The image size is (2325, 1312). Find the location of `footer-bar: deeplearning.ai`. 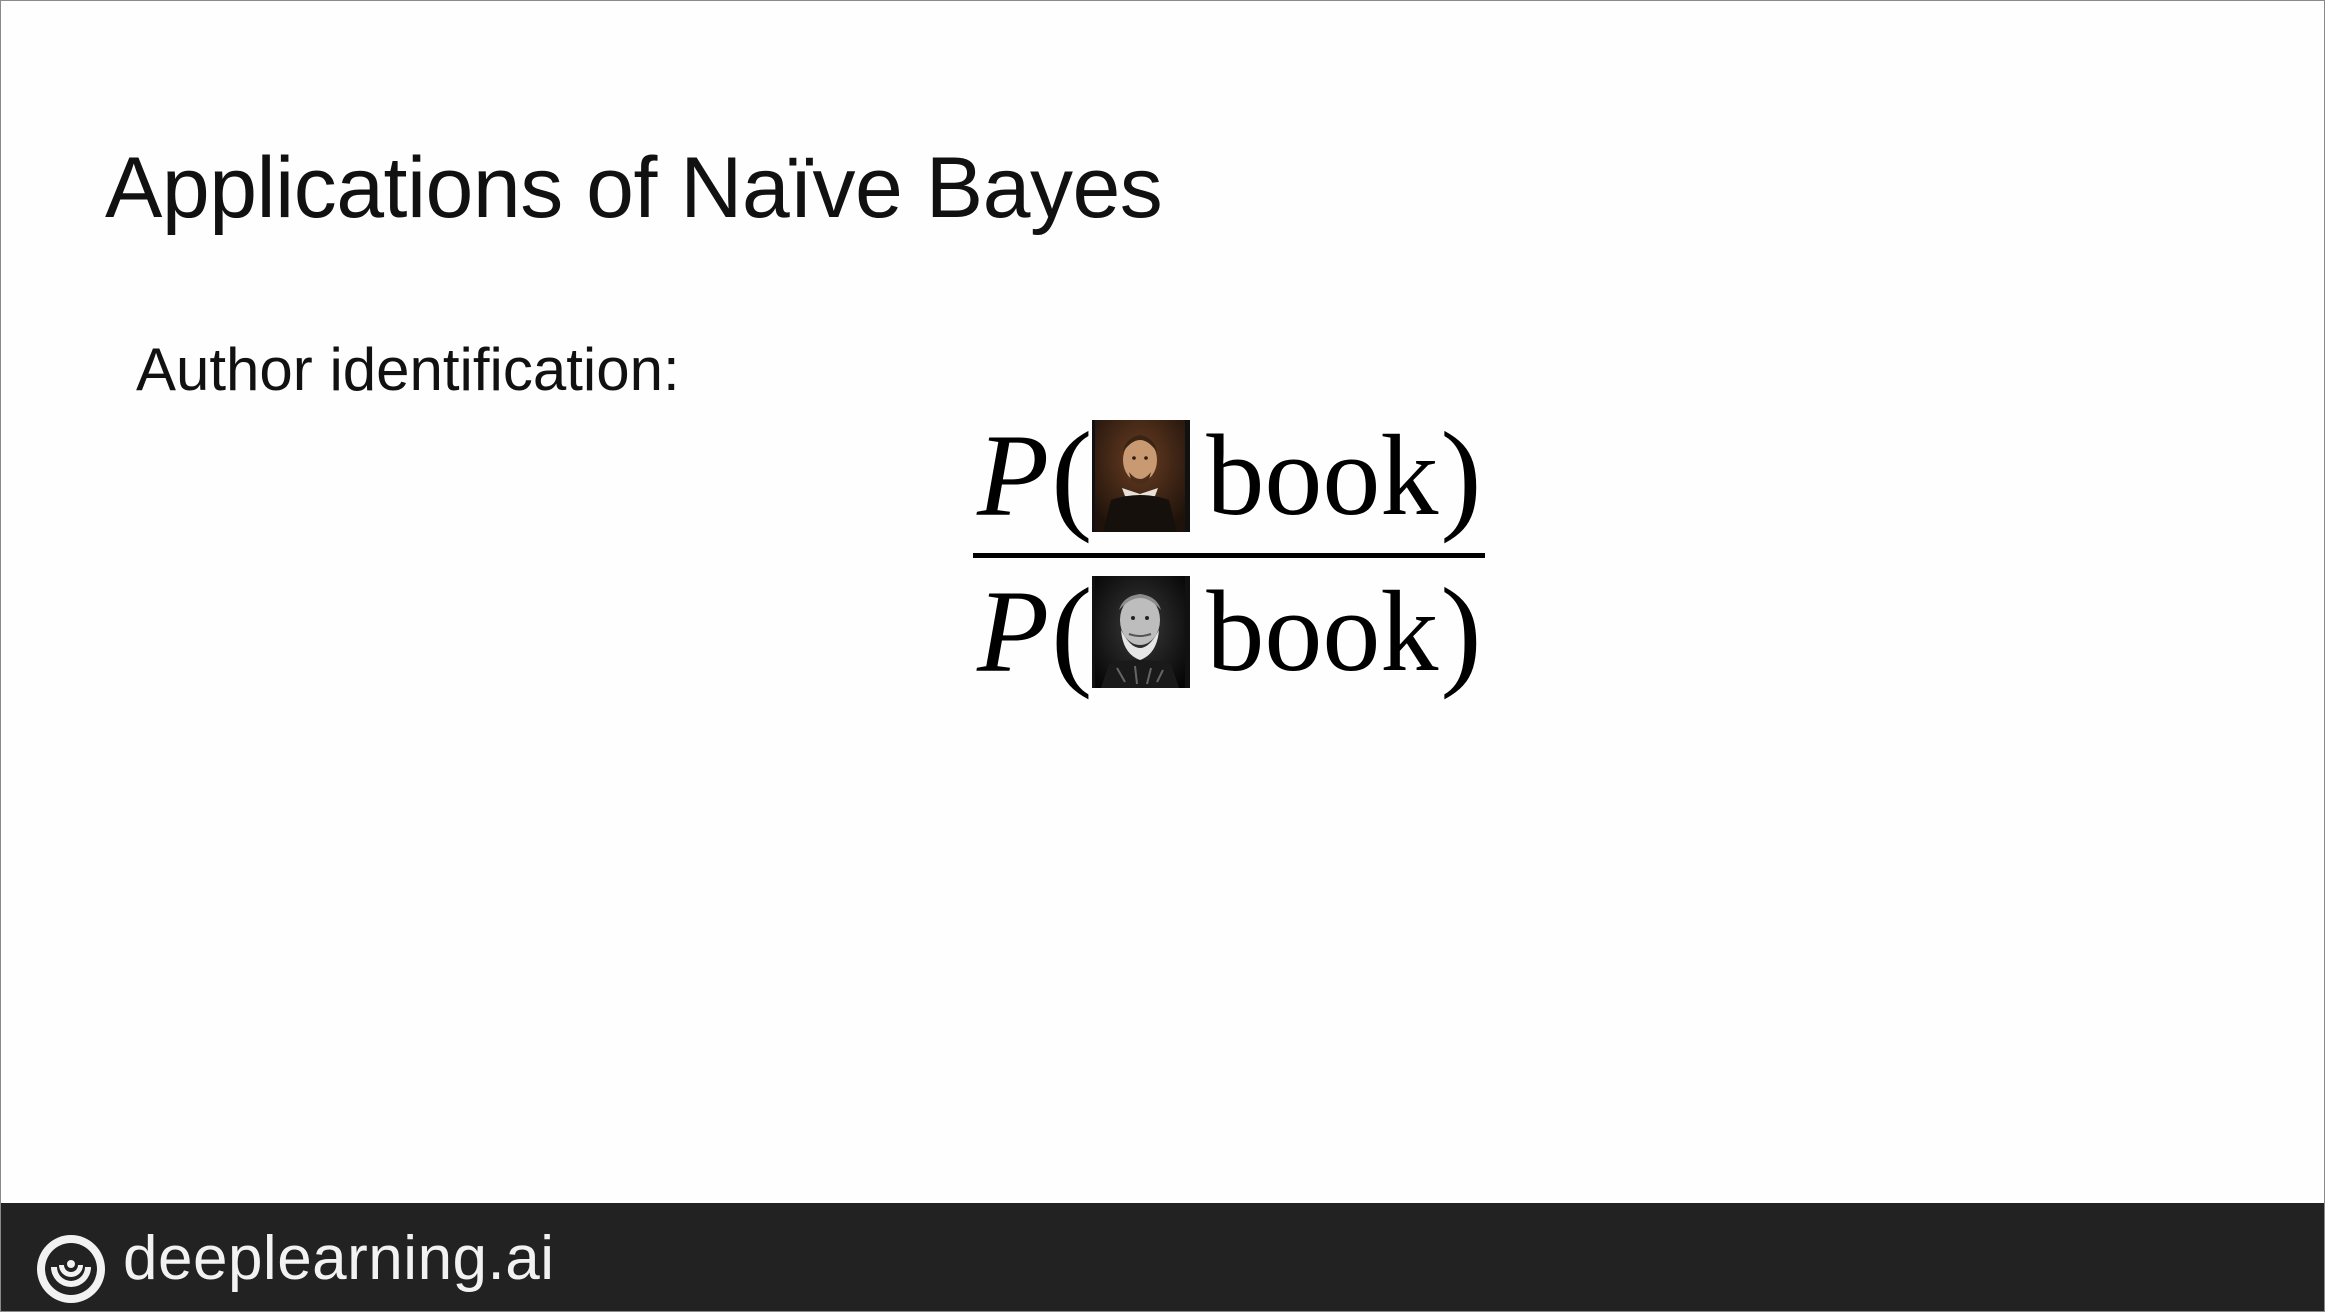

footer-bar: deeplearning.ai is located at coordinates (1162, 1257).